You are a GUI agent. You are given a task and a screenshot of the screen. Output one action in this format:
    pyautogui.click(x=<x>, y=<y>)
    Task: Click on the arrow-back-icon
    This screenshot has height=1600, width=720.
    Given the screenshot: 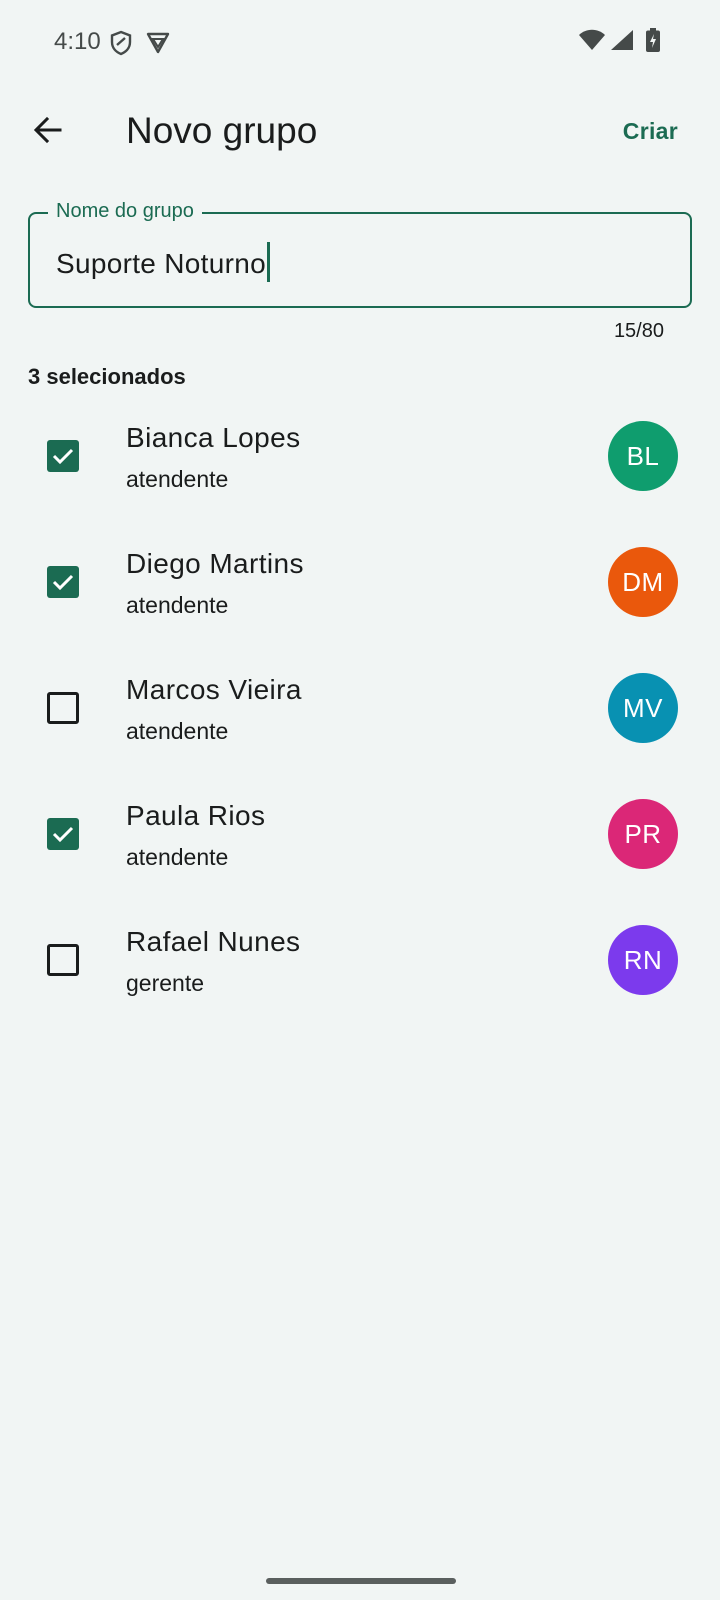 What is the action you would take?
    pyautogui.click(x=48, y=132)
    